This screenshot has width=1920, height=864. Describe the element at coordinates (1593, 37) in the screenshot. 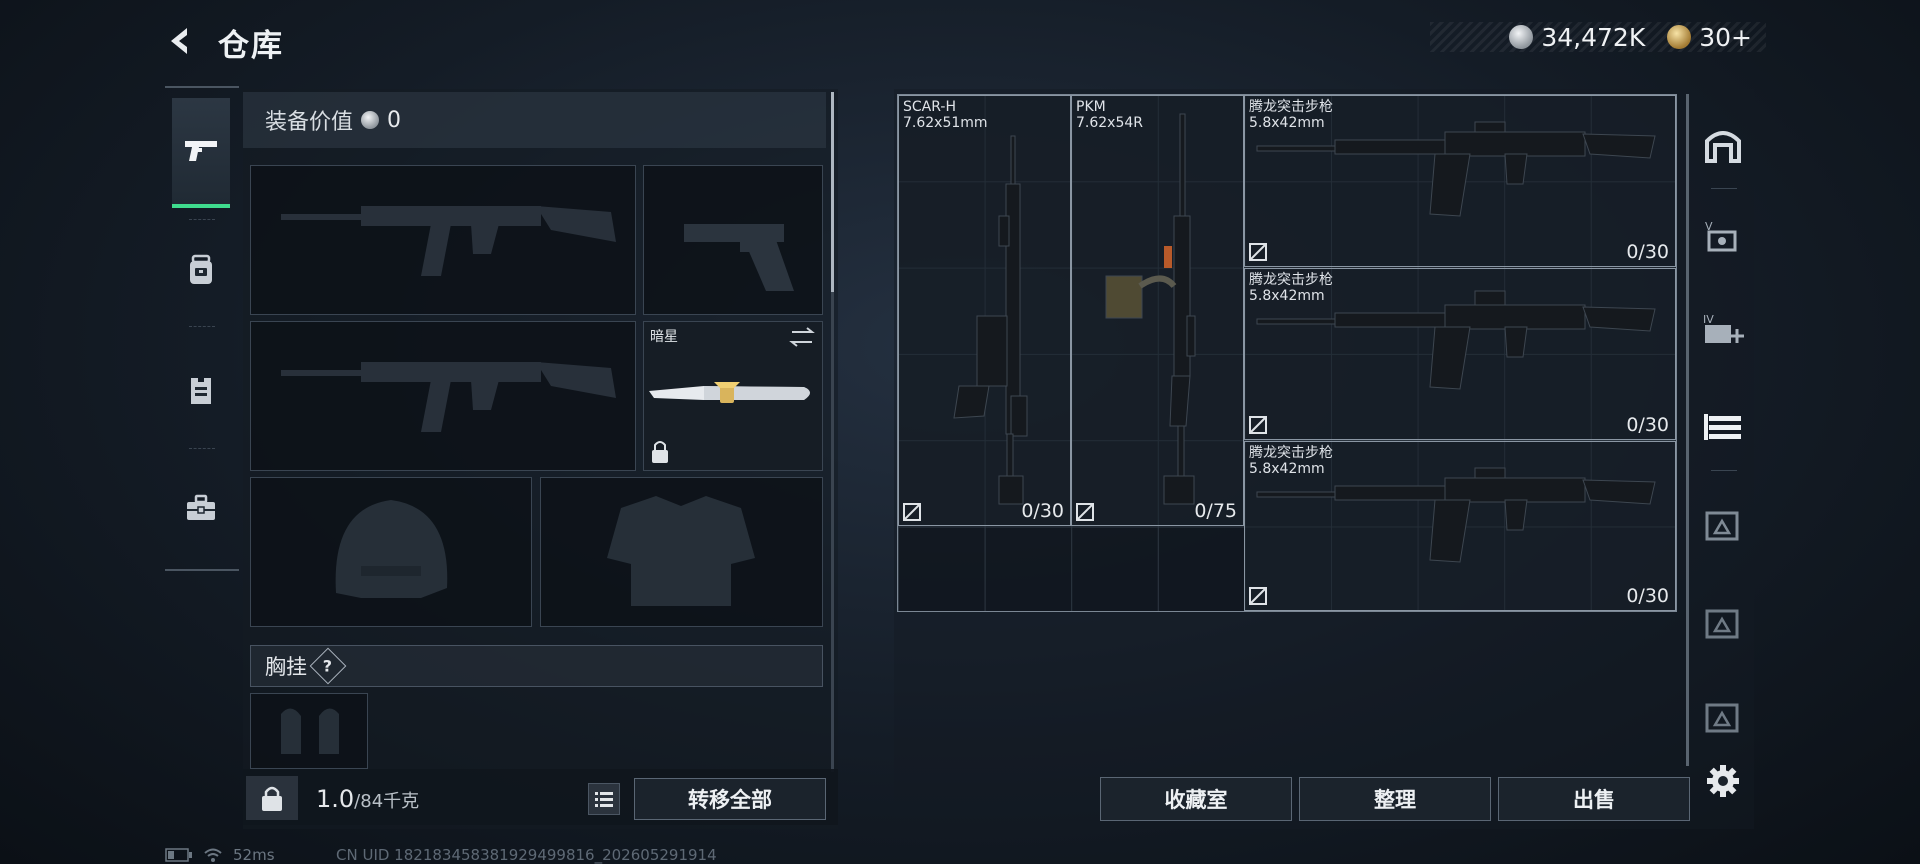

I see `silver-balance: 34,472K` at that location.